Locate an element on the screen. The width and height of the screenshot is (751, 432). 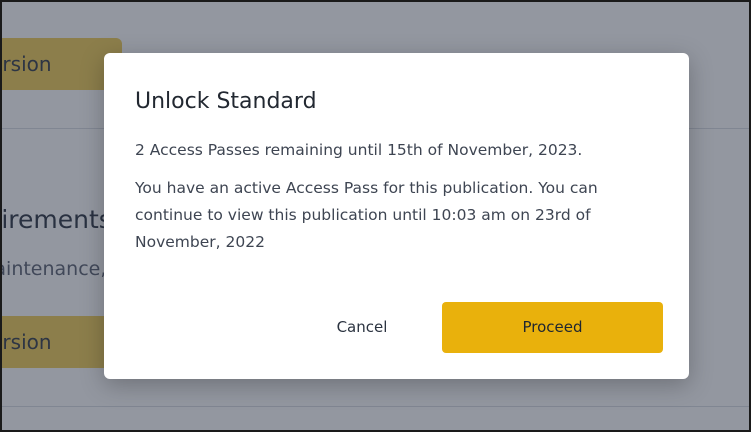
dialog-actions: Cancel Proceed is located at coordinates (396, 327).